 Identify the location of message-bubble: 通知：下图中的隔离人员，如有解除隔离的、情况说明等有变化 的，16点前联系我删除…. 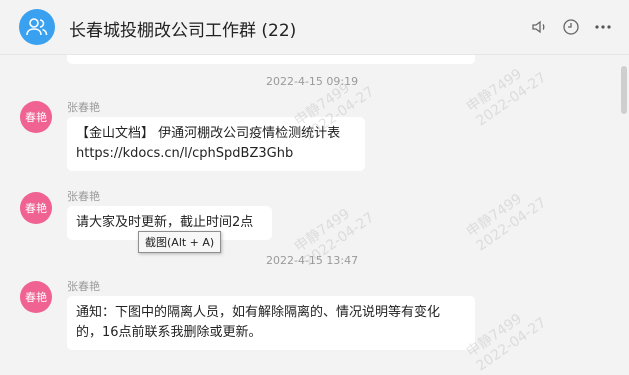
(271, 323).